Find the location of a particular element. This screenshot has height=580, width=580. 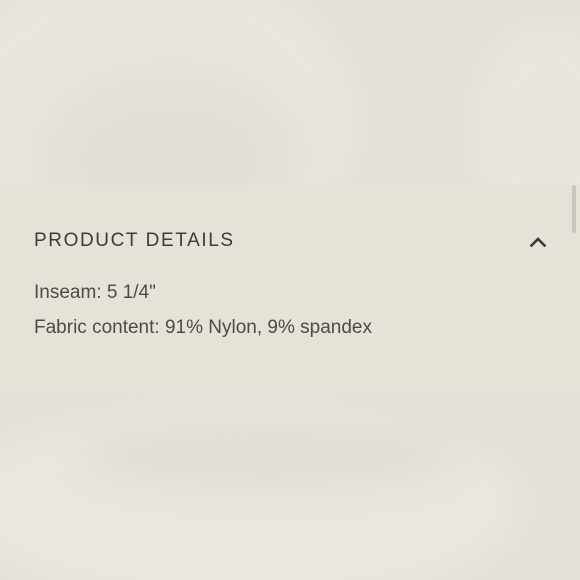

scrollbar-thumb is located at coordinates (574, 209).